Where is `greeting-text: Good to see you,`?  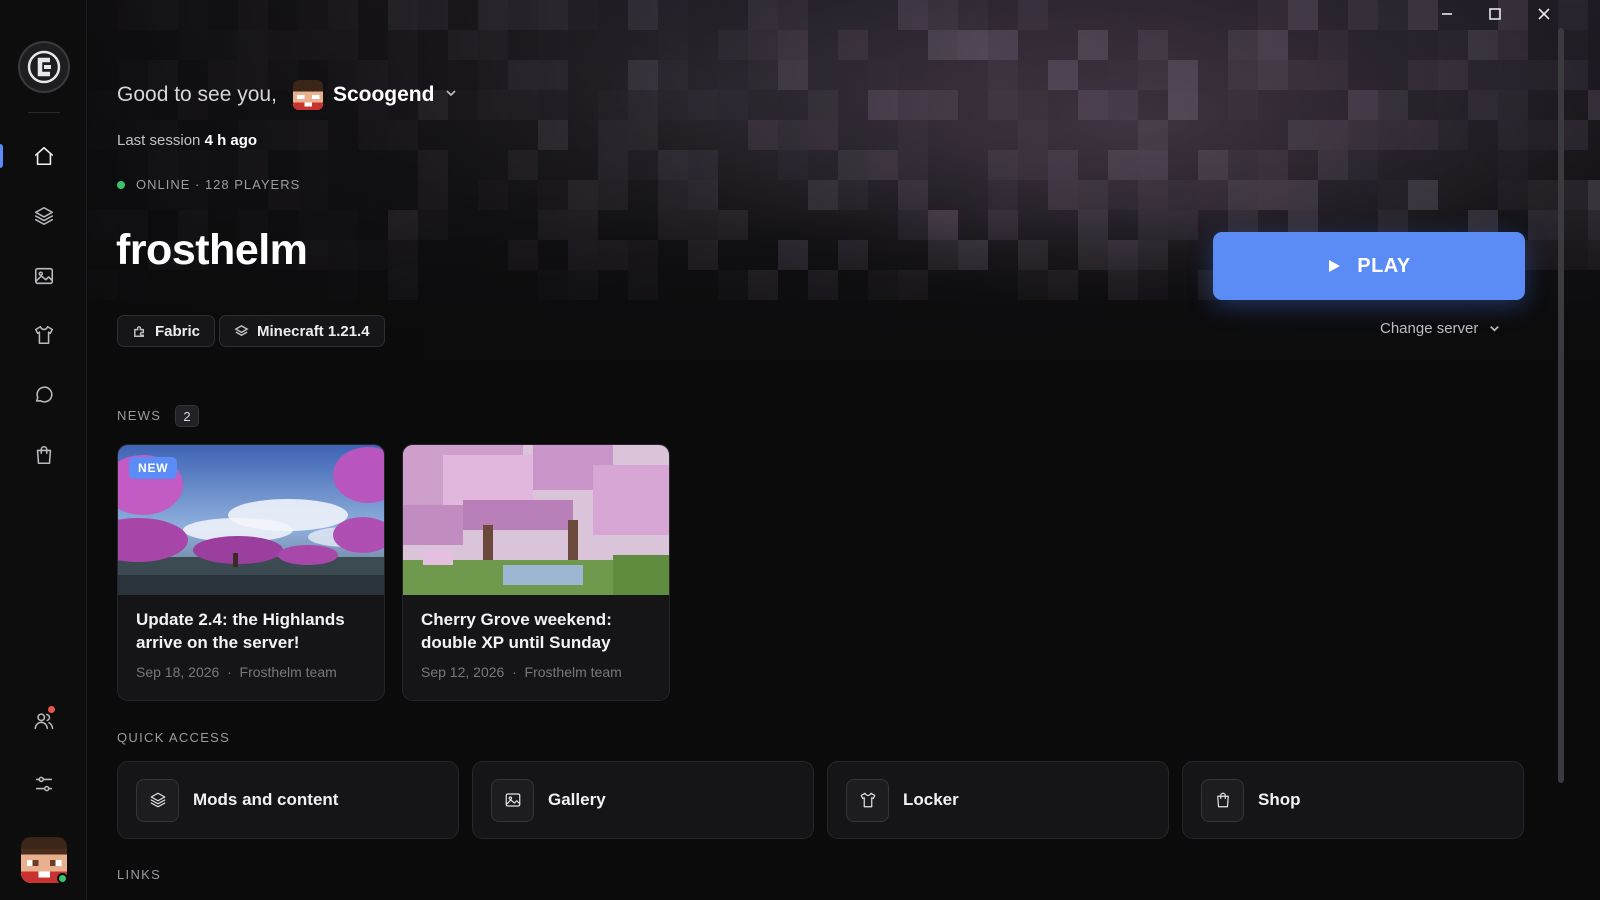
greeting-text: Good to see you, is located at coordinates (197, 94).